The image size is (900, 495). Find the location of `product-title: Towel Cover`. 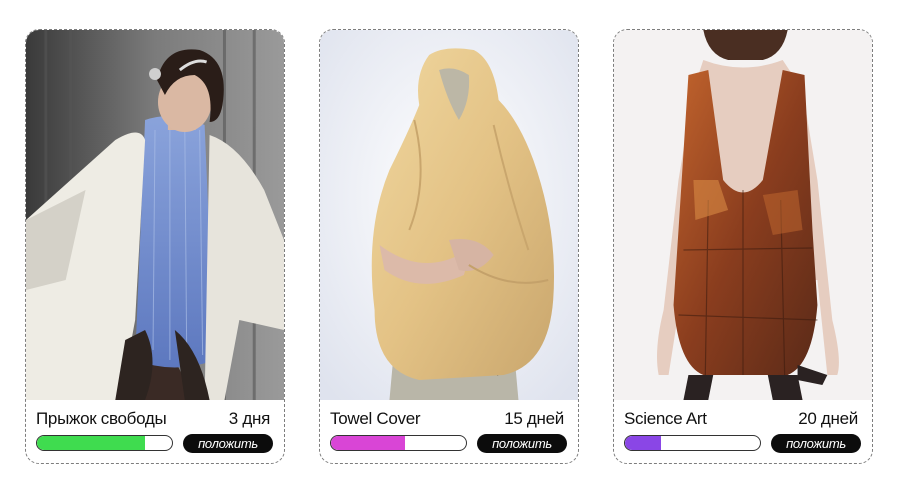

product-title: Towel Cover is located at coordinates (375, 418).